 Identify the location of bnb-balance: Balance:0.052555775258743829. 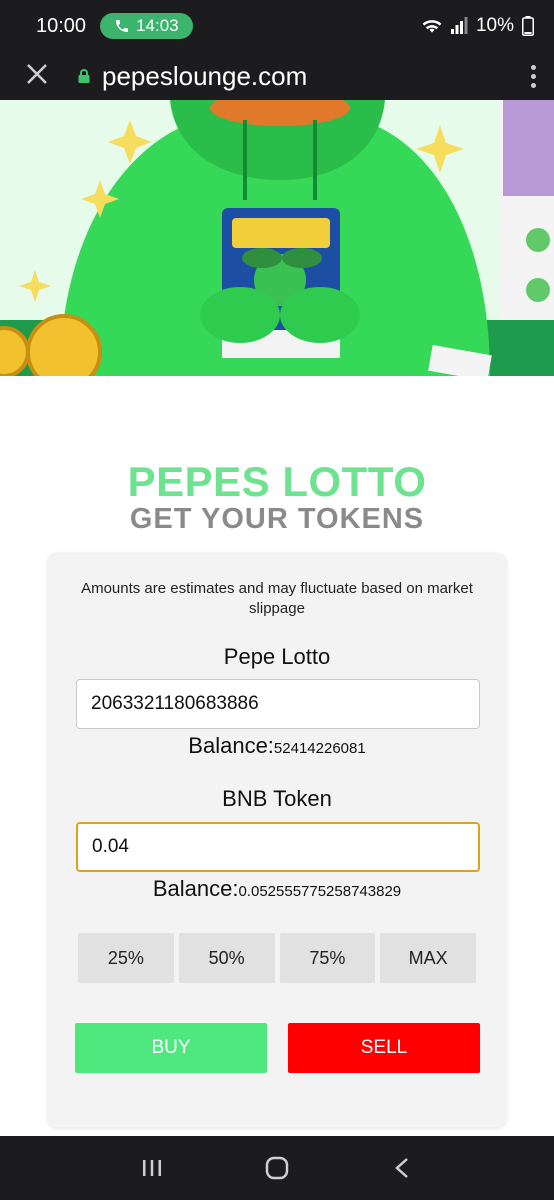
(277, 889).